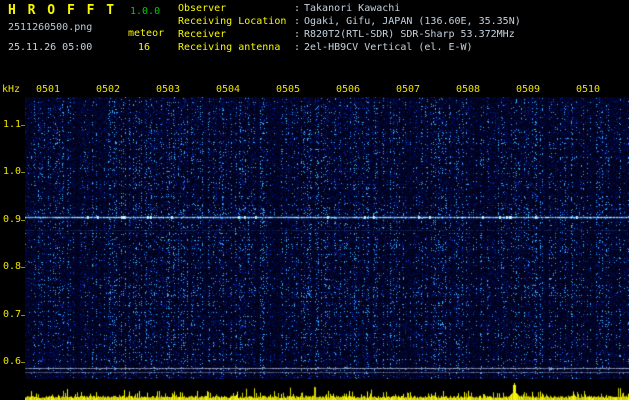 Image resolution: width=629 pixels, height=400 pixels. I want to click on time-tick-label: 0507, so click(408, 89).